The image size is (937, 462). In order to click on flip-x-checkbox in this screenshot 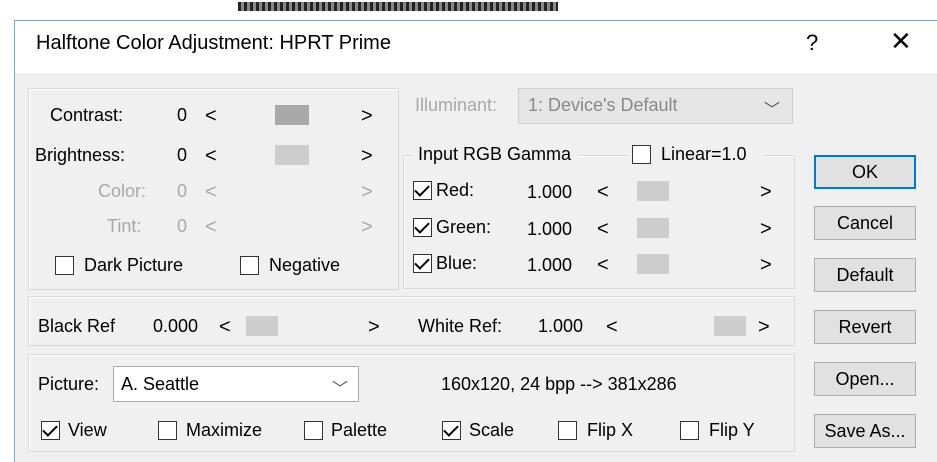, I will do `click(567, 430)`.